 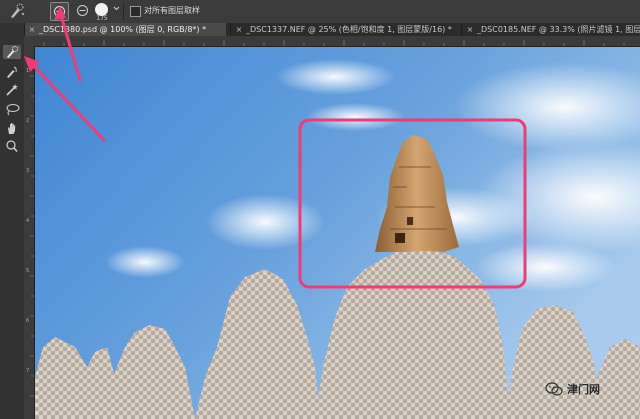 I want to click on wechat-icon, so click(x=554, y=389).